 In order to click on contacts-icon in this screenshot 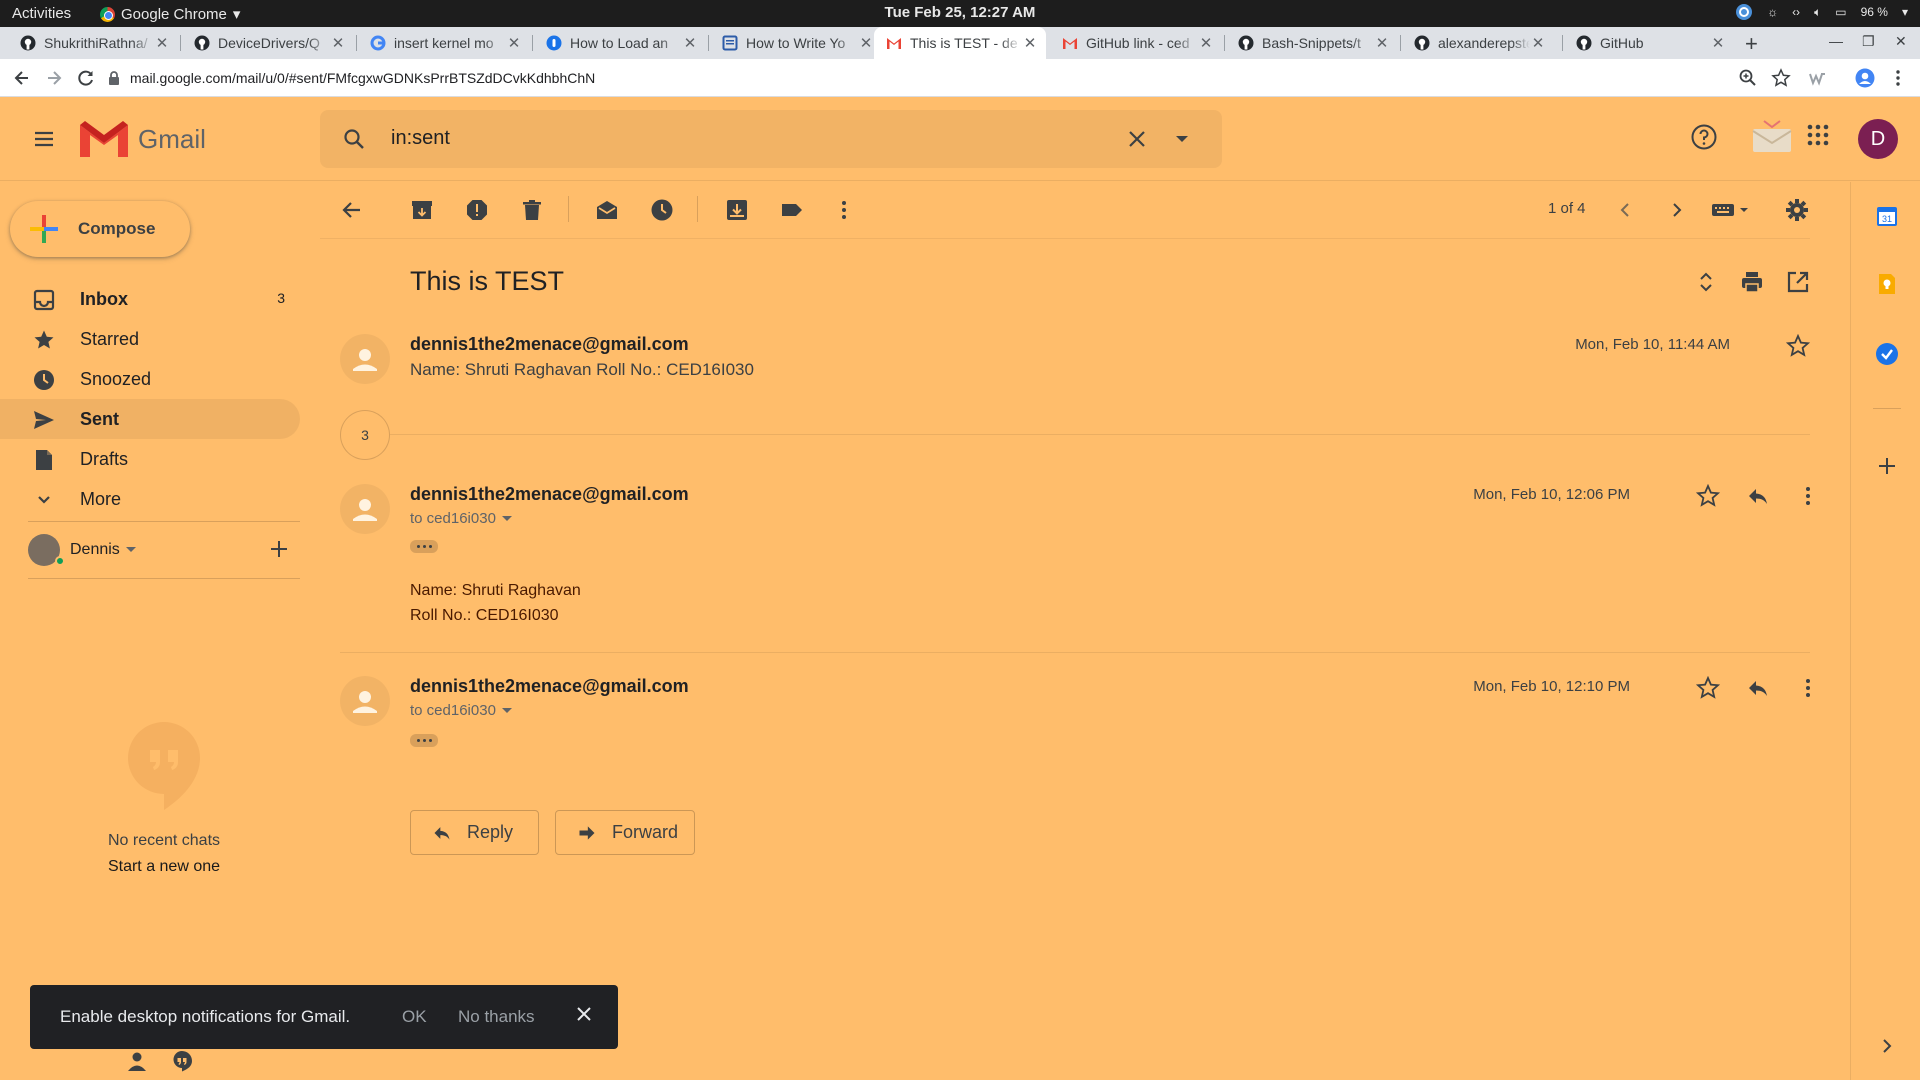, I will do `click(137, 1061)`.